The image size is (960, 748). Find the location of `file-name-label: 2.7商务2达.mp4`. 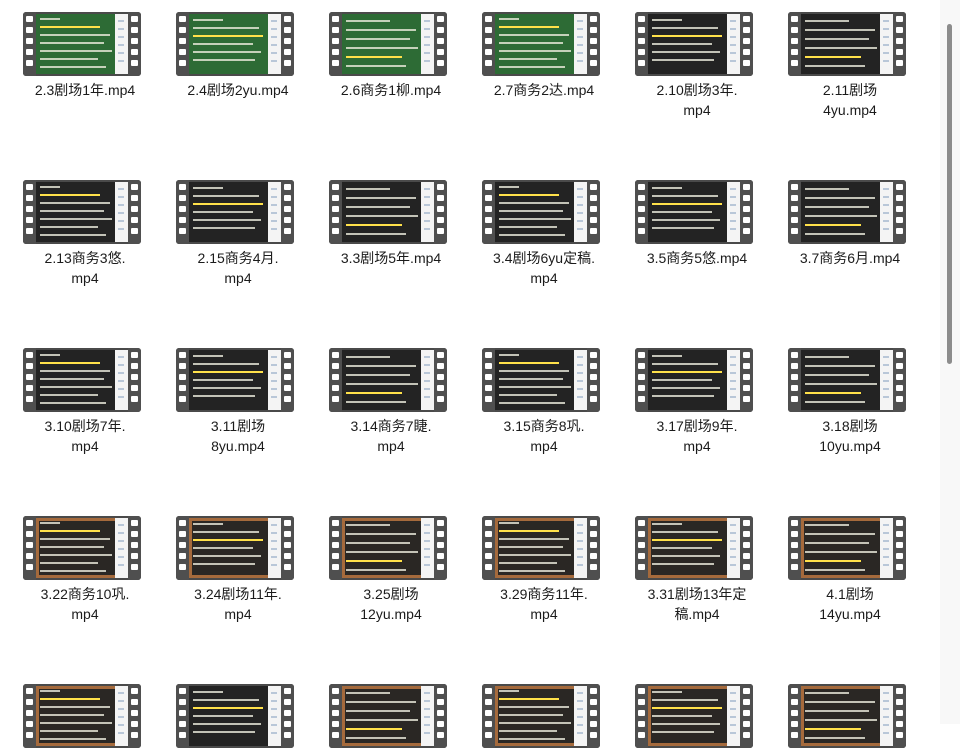

file-name-label: 2.7商务2达.mp4 is located at coordinates (544, 90).